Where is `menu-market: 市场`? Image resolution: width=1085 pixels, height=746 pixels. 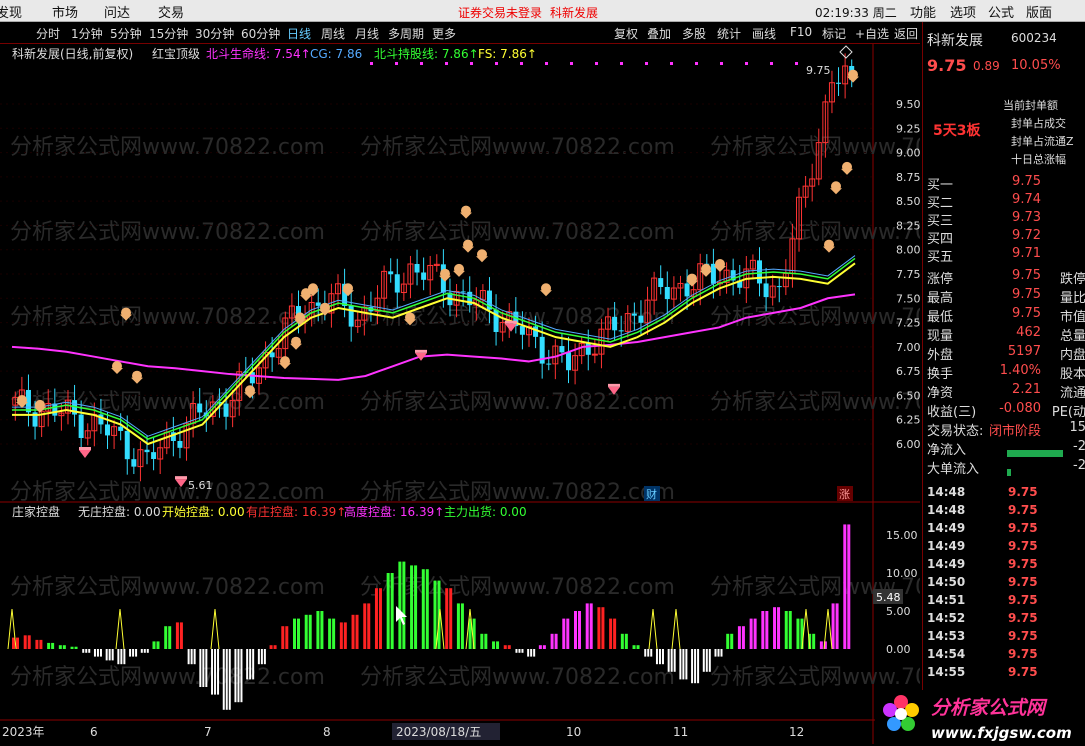
menu-market: 市场 is located at coordinates (65, 11).